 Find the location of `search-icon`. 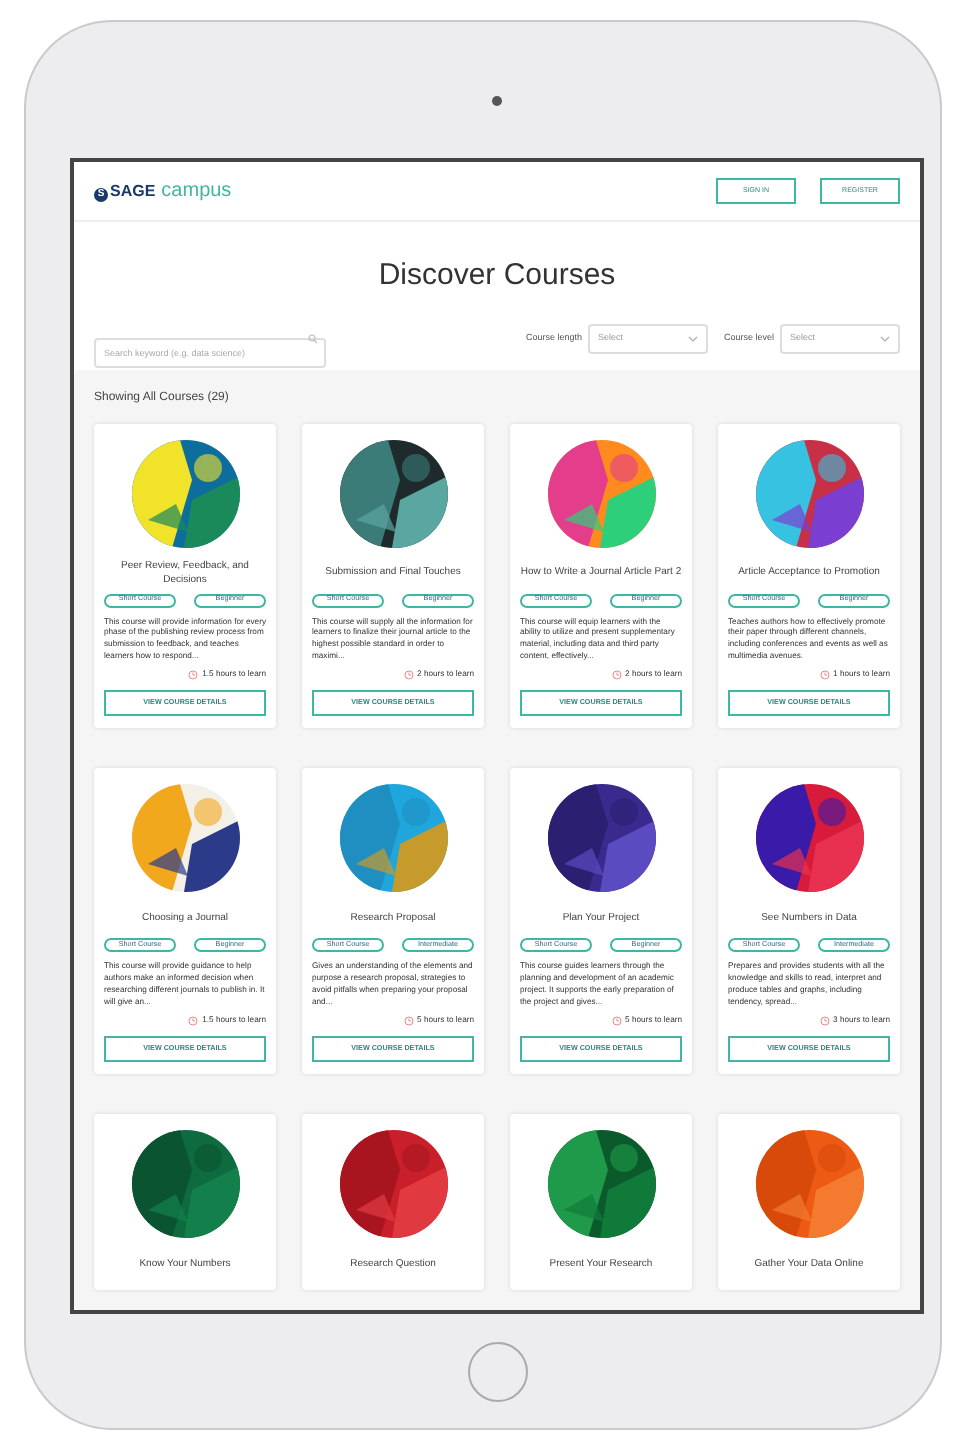

search-icon is located at coordinates (313, 338).